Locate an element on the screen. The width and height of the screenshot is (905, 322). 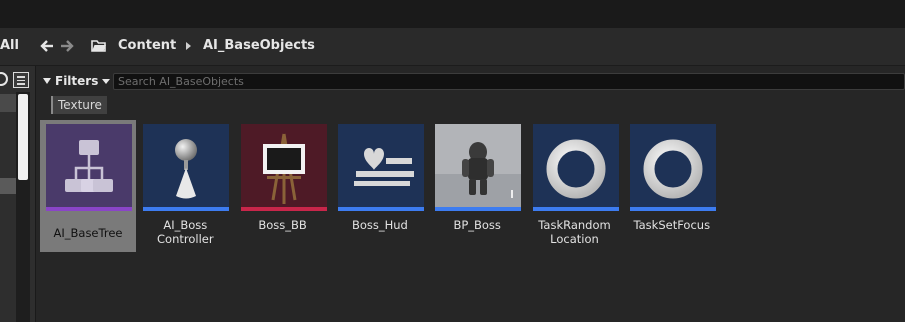
forward-arrow-icon is located at coordinates (67, 46).